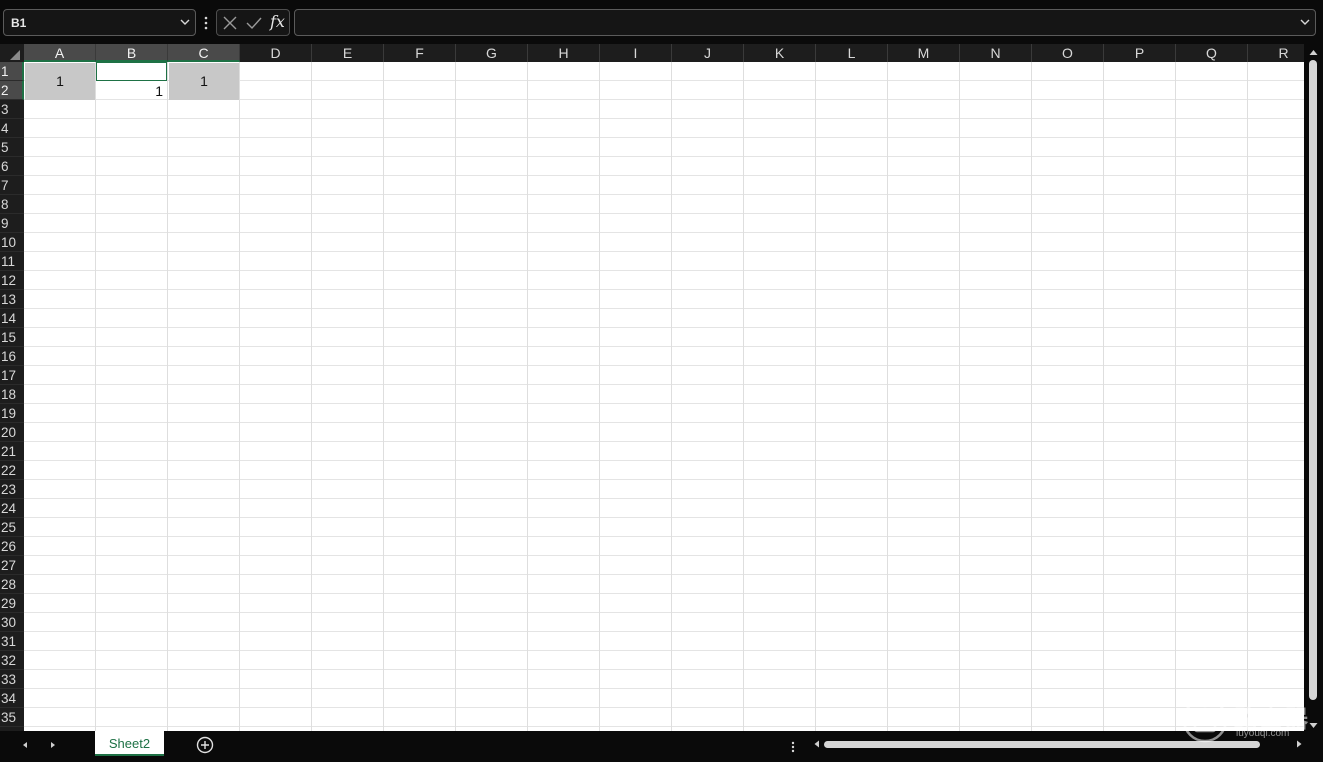  I want to click on check-icon, so click(254, 23).